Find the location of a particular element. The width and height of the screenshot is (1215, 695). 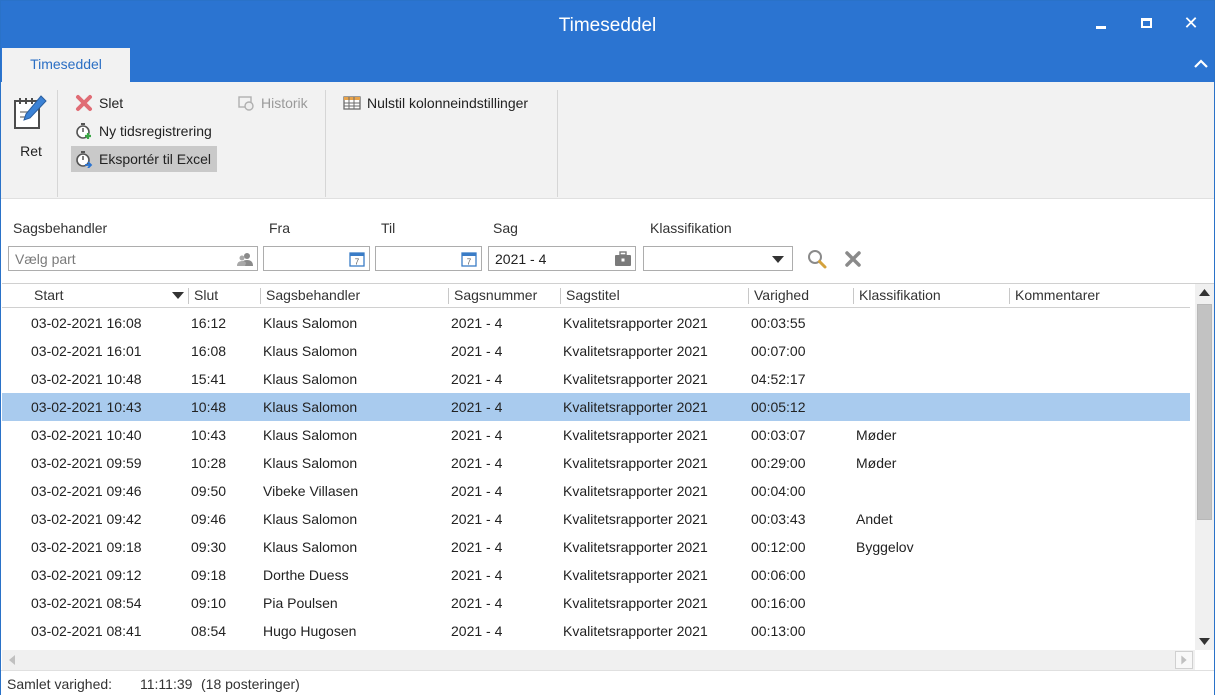

search-icon is located at coordinates (817, 259).